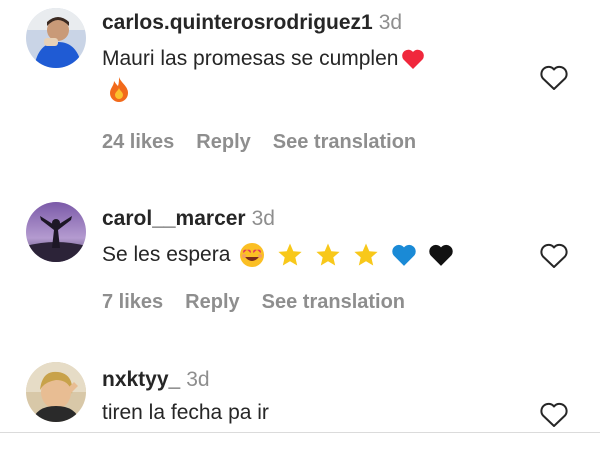 The width and height of the screenshot is (600, 451). What do you see at coordinates (138, 142) in the screenshot?
I see `likes-count: 24 likes` at bounding box center [138, 142].